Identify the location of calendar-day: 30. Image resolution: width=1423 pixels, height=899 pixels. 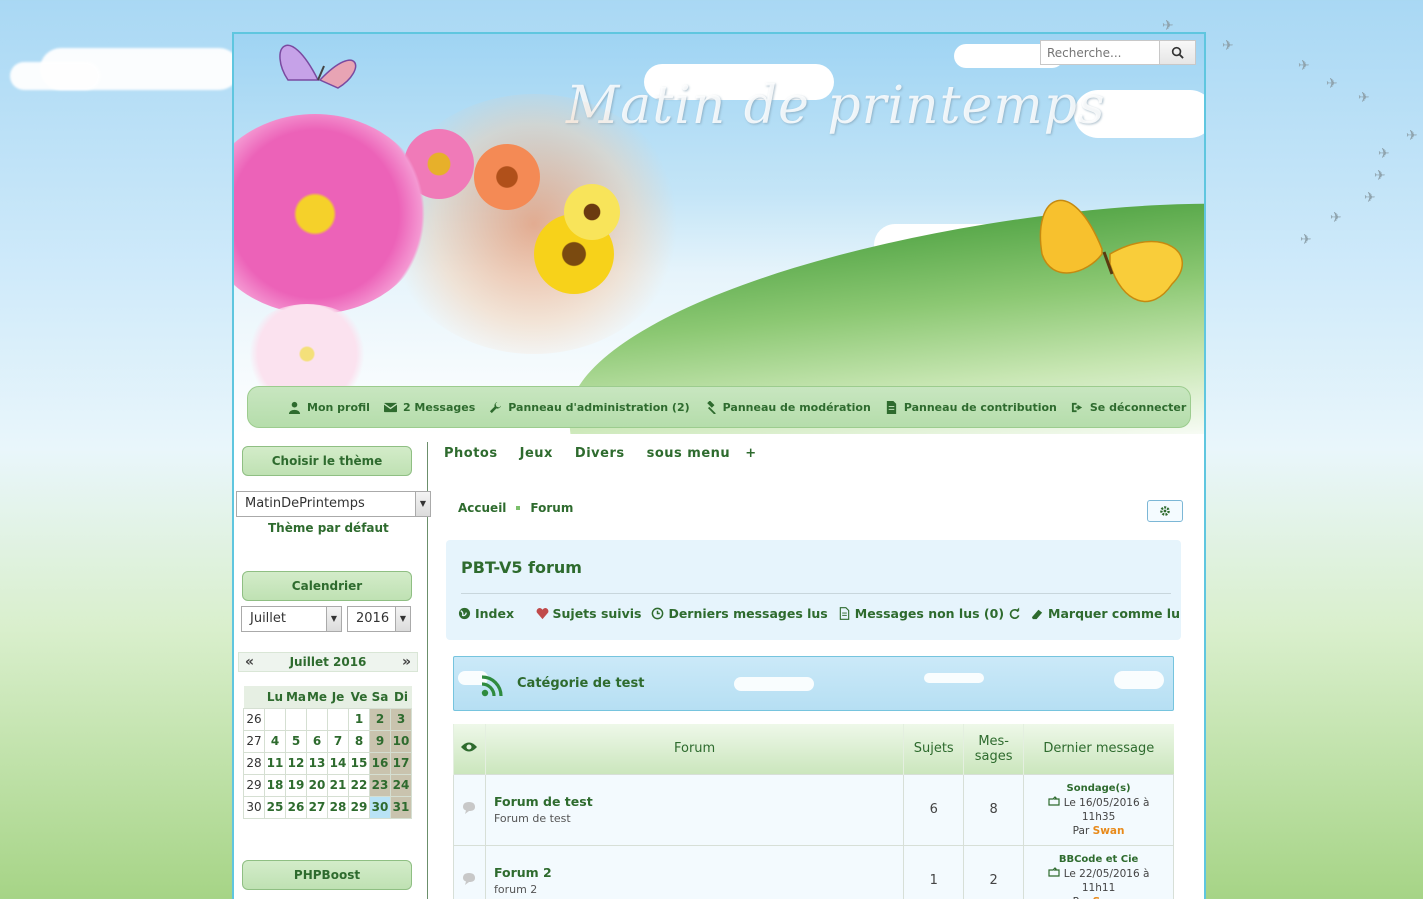
(380, 807).